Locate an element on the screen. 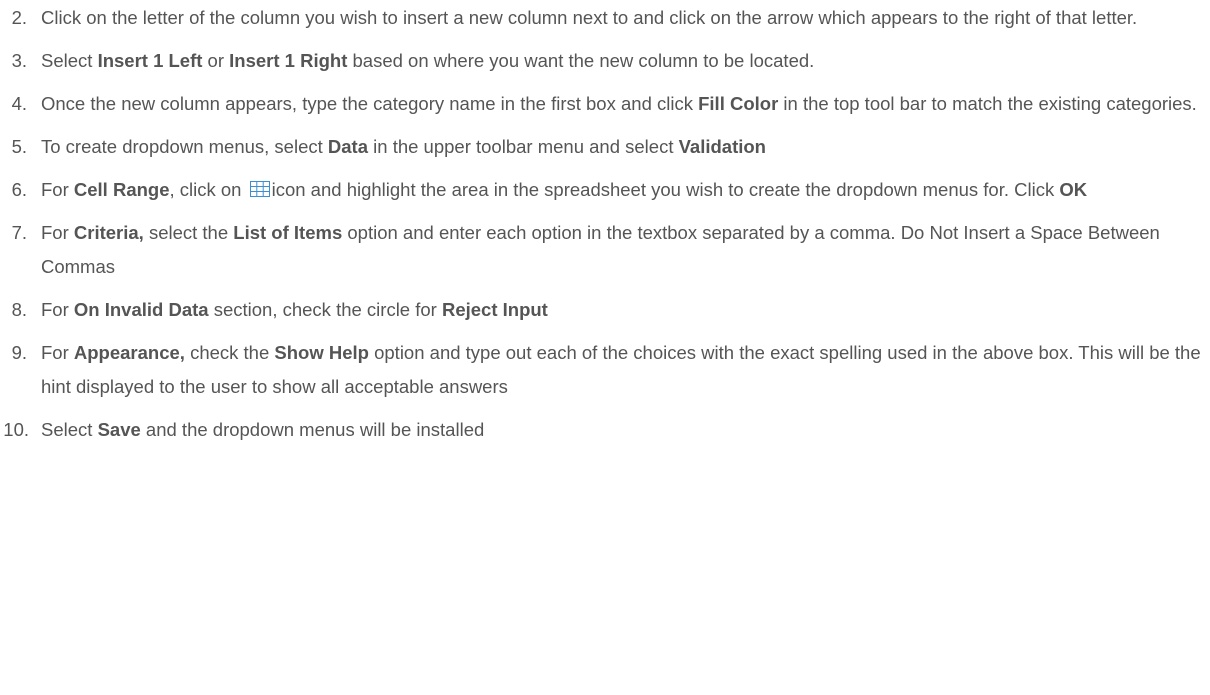  bold-term: Save is located at coordinates (119, 429).